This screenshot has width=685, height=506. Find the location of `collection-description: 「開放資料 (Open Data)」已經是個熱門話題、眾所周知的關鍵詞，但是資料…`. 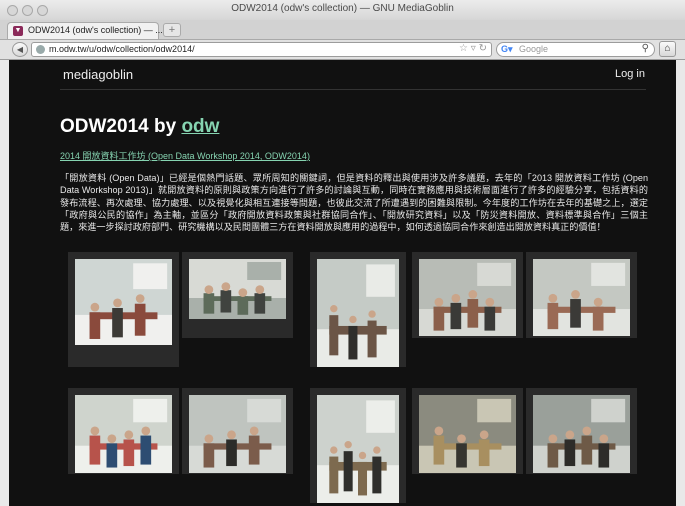

collection-description: 「開放資料 (Open Data)」已經是個熱門話題、眾所周知的關鍵詞，但是資料… is located at coordinates (354, 203).